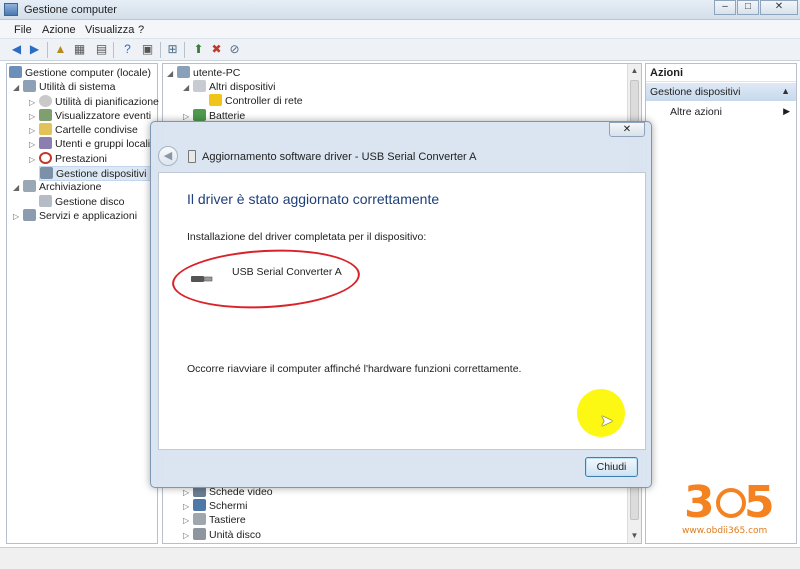  Describe the element at coordinates (101, 49) in the screenshot. I see `properties-icon: ▤` at that location.